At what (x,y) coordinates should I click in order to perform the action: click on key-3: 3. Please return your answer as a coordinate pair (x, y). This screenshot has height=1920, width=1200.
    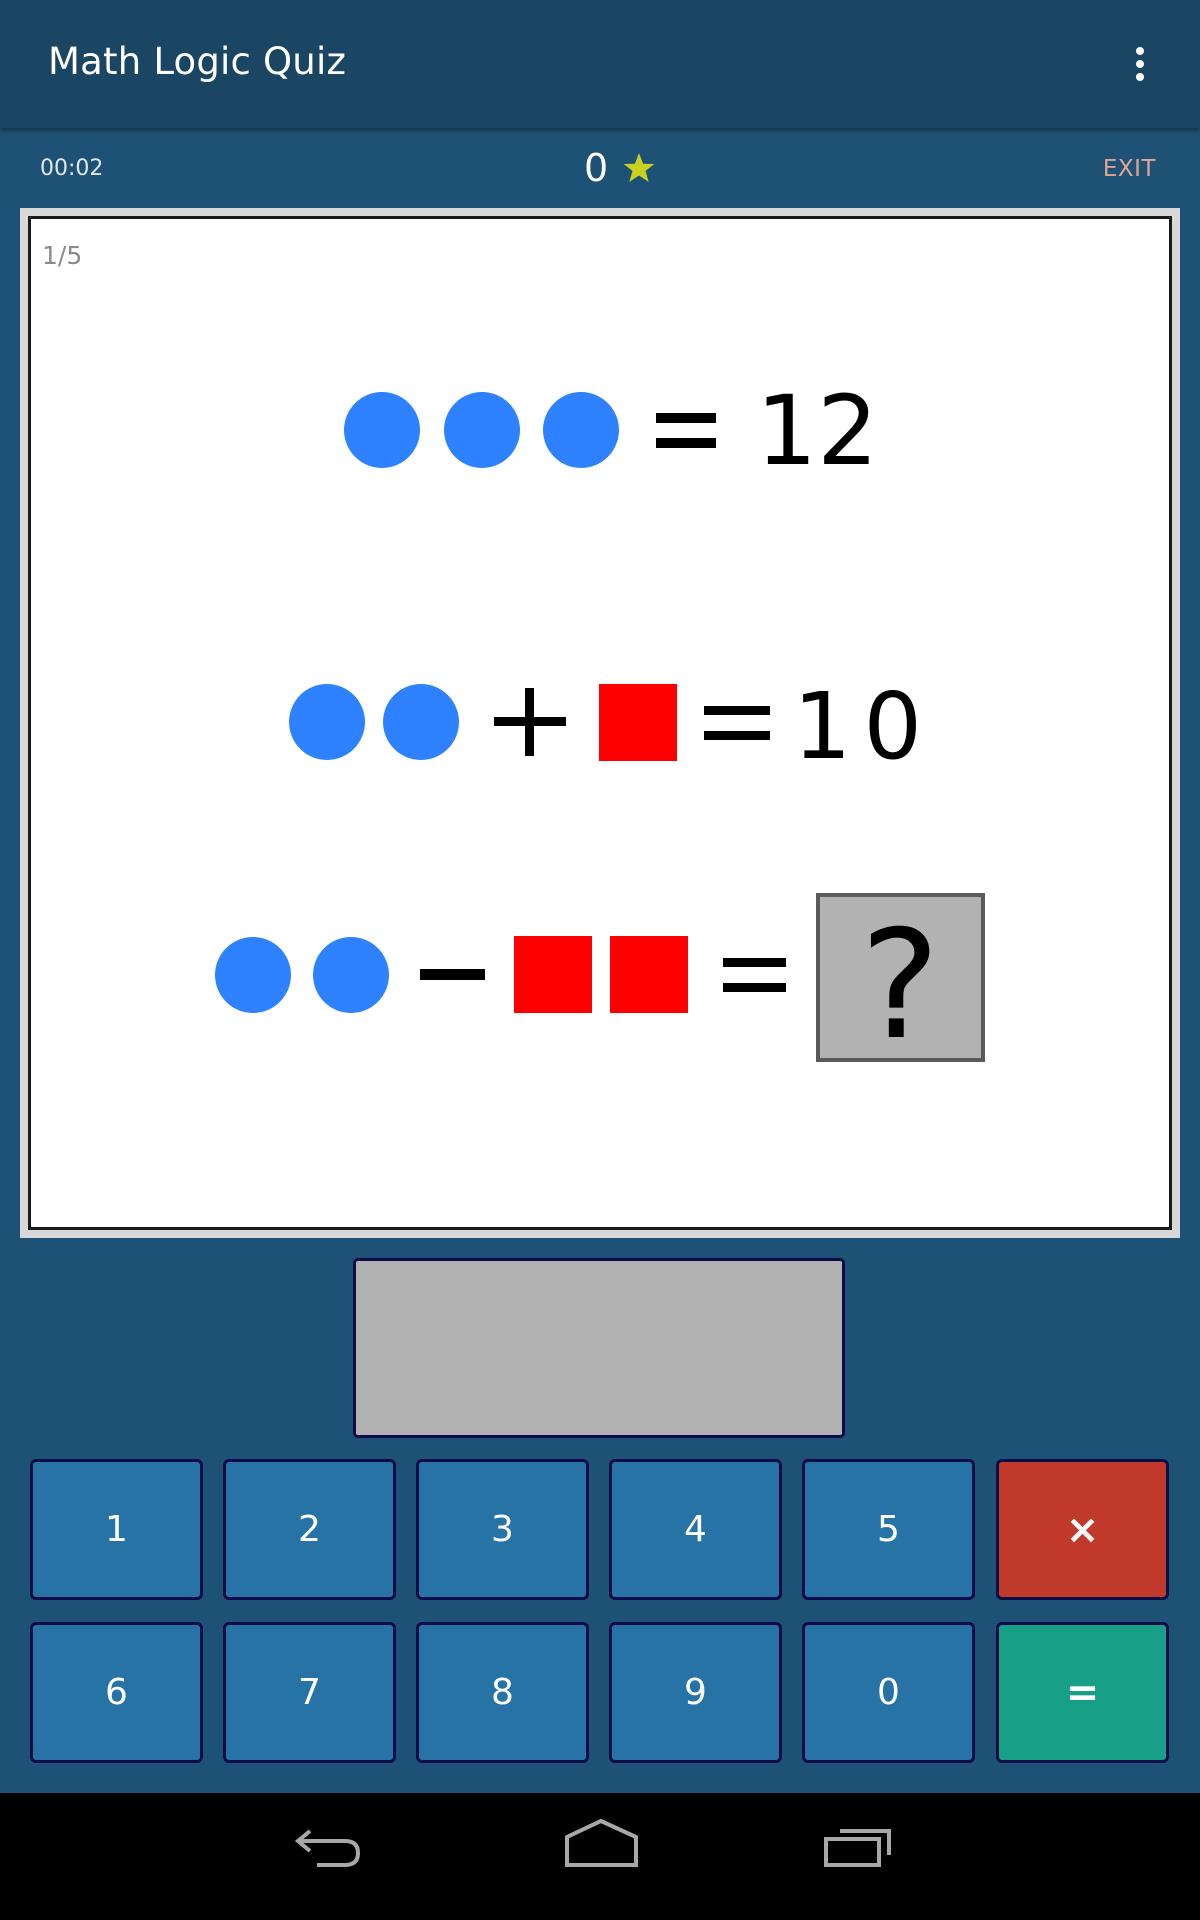
    Looking at the image, I should click on (502, 1529).